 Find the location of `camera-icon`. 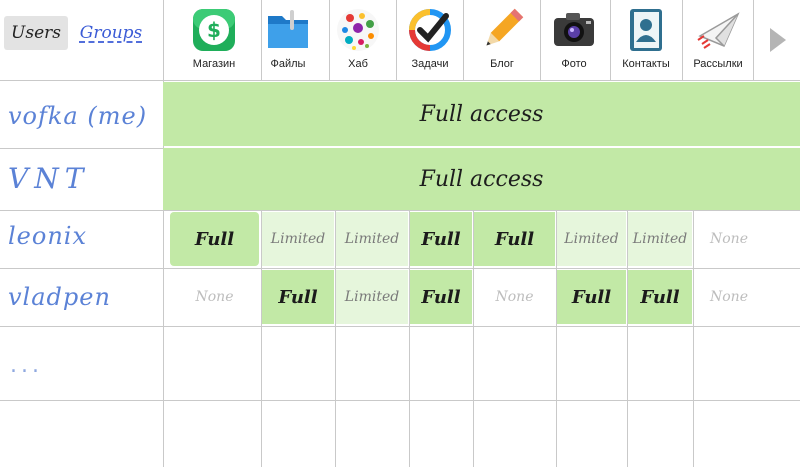

camera-icon is located at coordinates (574, 29).